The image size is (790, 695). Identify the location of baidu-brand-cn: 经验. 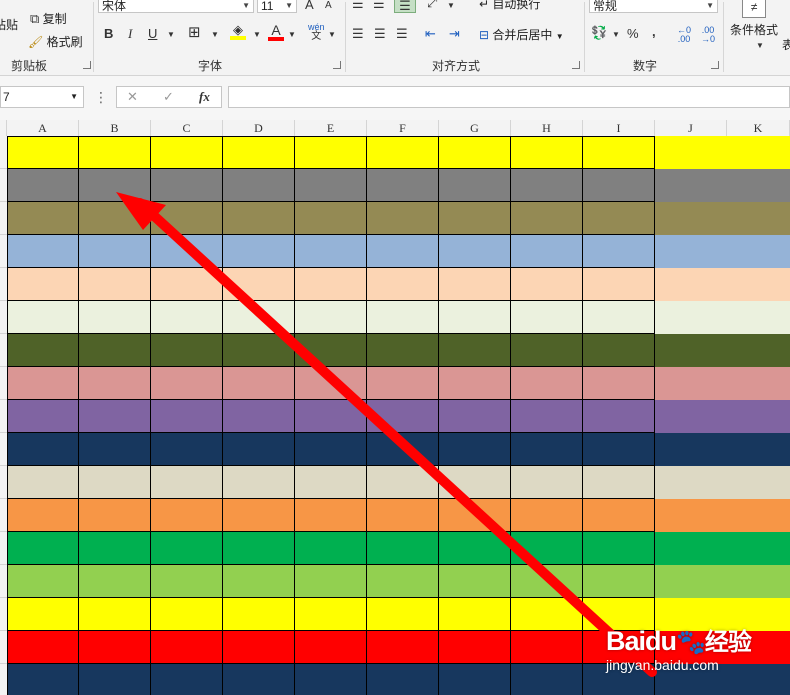
(728, 642).